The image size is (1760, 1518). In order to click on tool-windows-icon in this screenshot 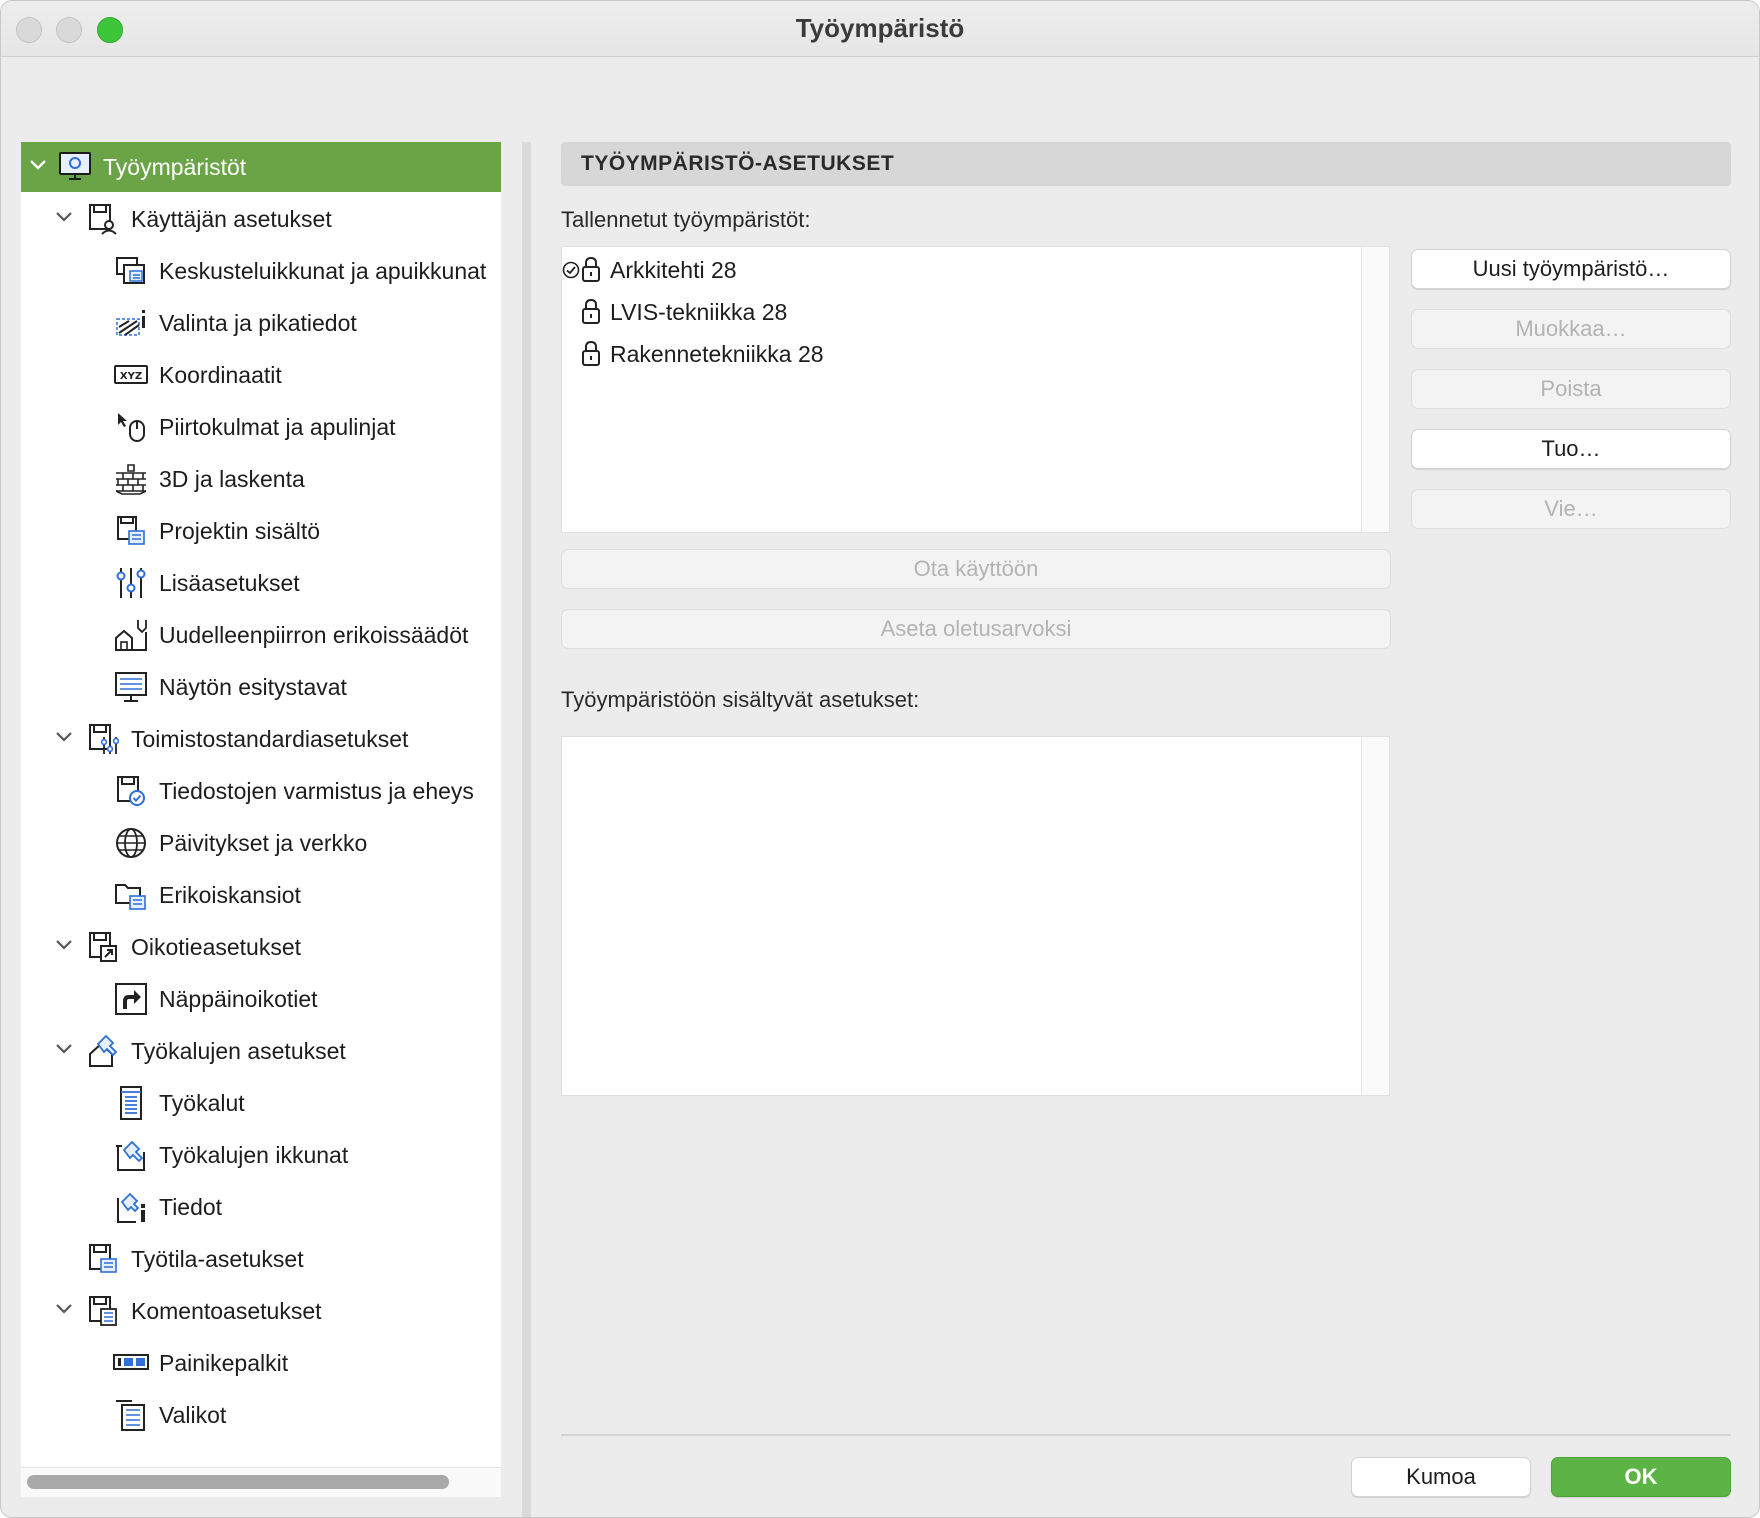, I will do `click(131, 1155)`.